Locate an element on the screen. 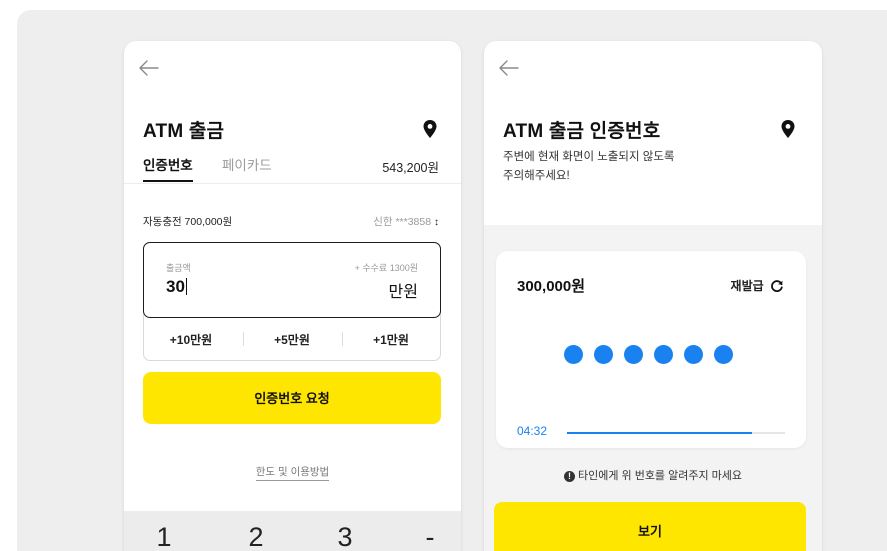 This screenshot has width=887, height=551. withdraw-amount: 300,000원 is located at coordinates (551, 286).